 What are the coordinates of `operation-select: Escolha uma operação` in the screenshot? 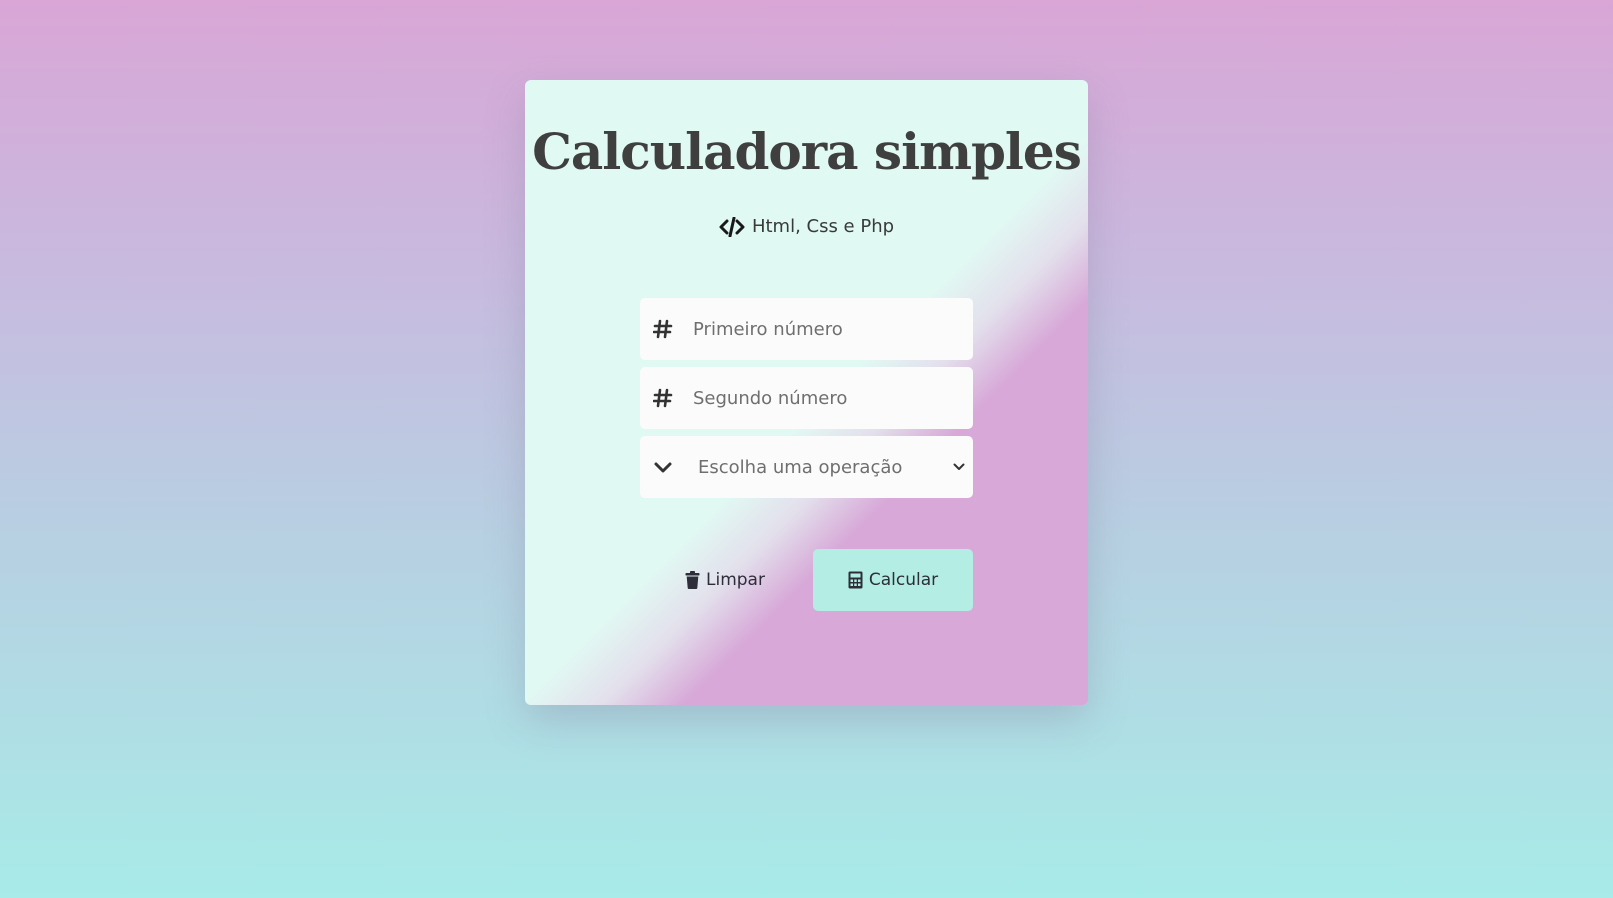 It's located at (828, 467).